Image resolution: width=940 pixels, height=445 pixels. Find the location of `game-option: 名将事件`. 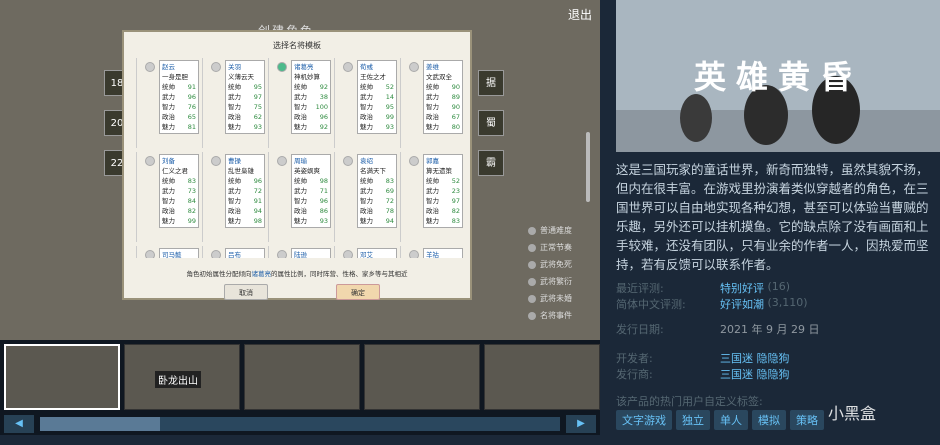

game-option: 名将事件 is located at coordinates (550, 315).